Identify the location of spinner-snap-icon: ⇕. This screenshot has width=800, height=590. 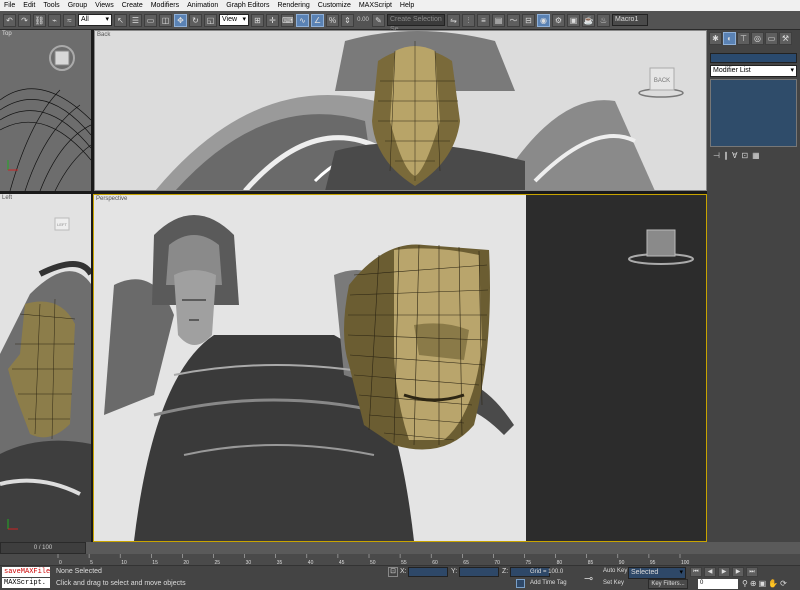
(347, 20).